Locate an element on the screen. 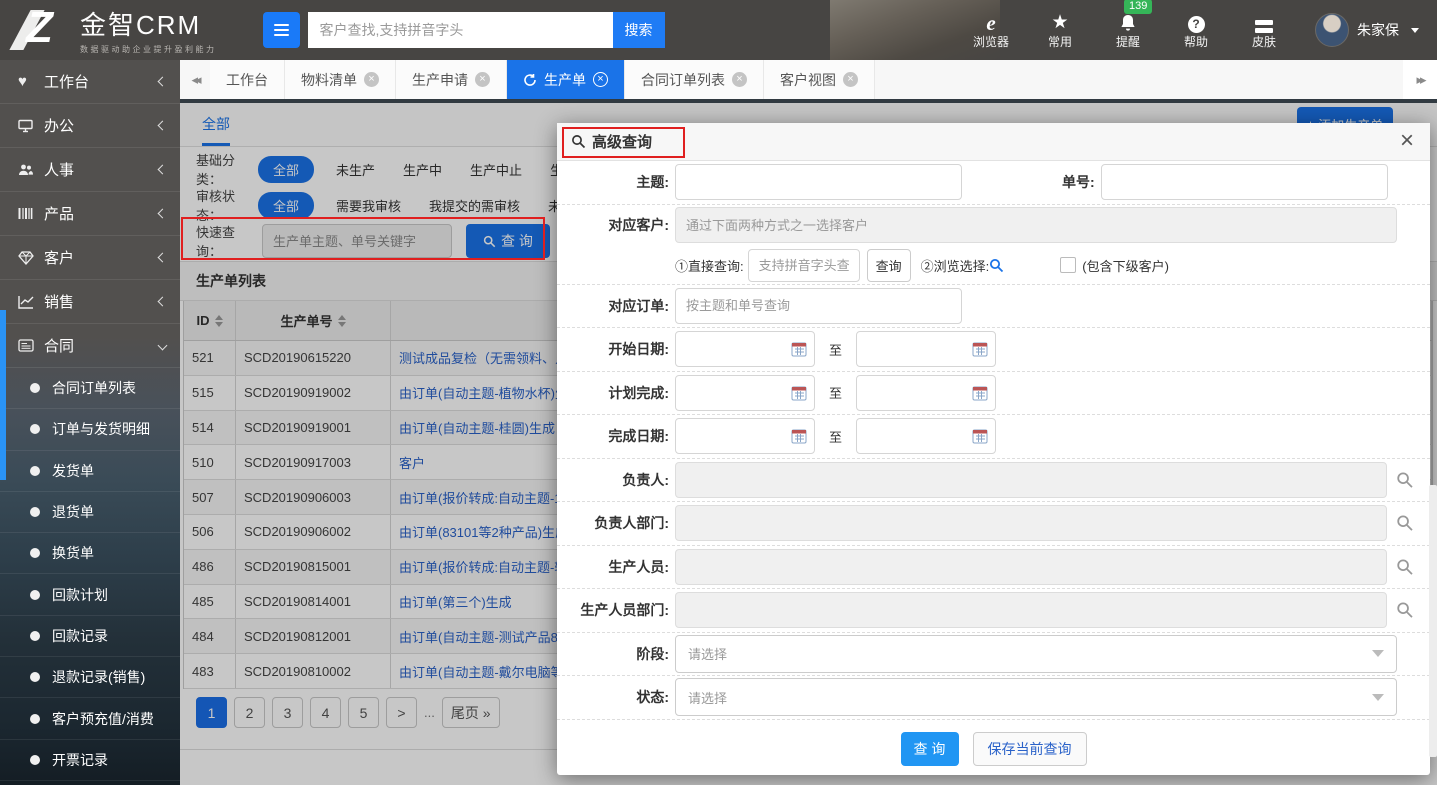 The height and width of the screenshot is (785, 1437). customer-display-field: 通过下面两种方式之一选择客户 is located at coordinates (1036, 224).